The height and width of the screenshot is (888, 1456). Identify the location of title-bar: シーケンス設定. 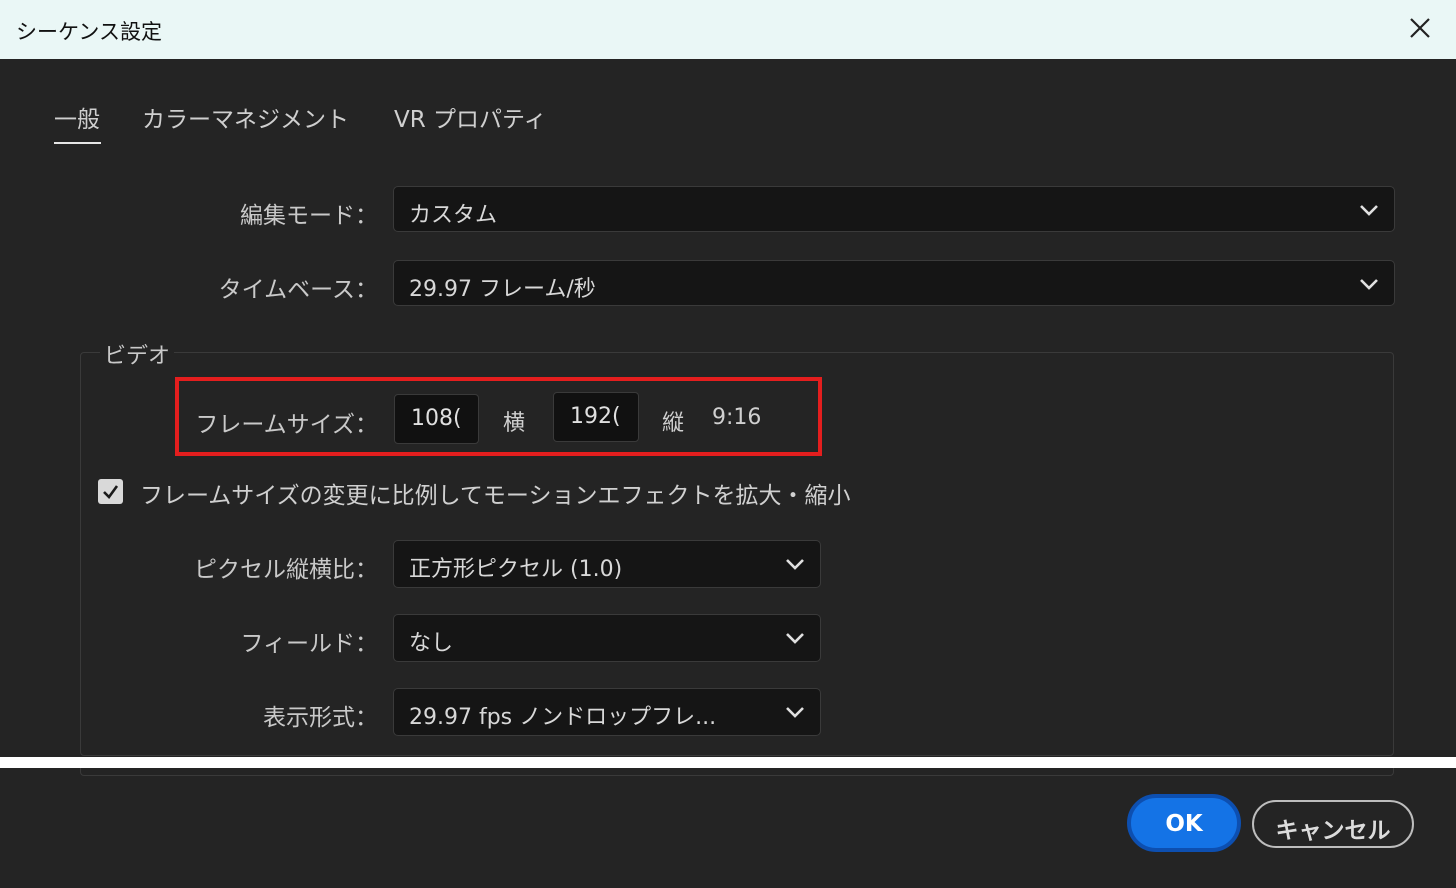
(728, 29).